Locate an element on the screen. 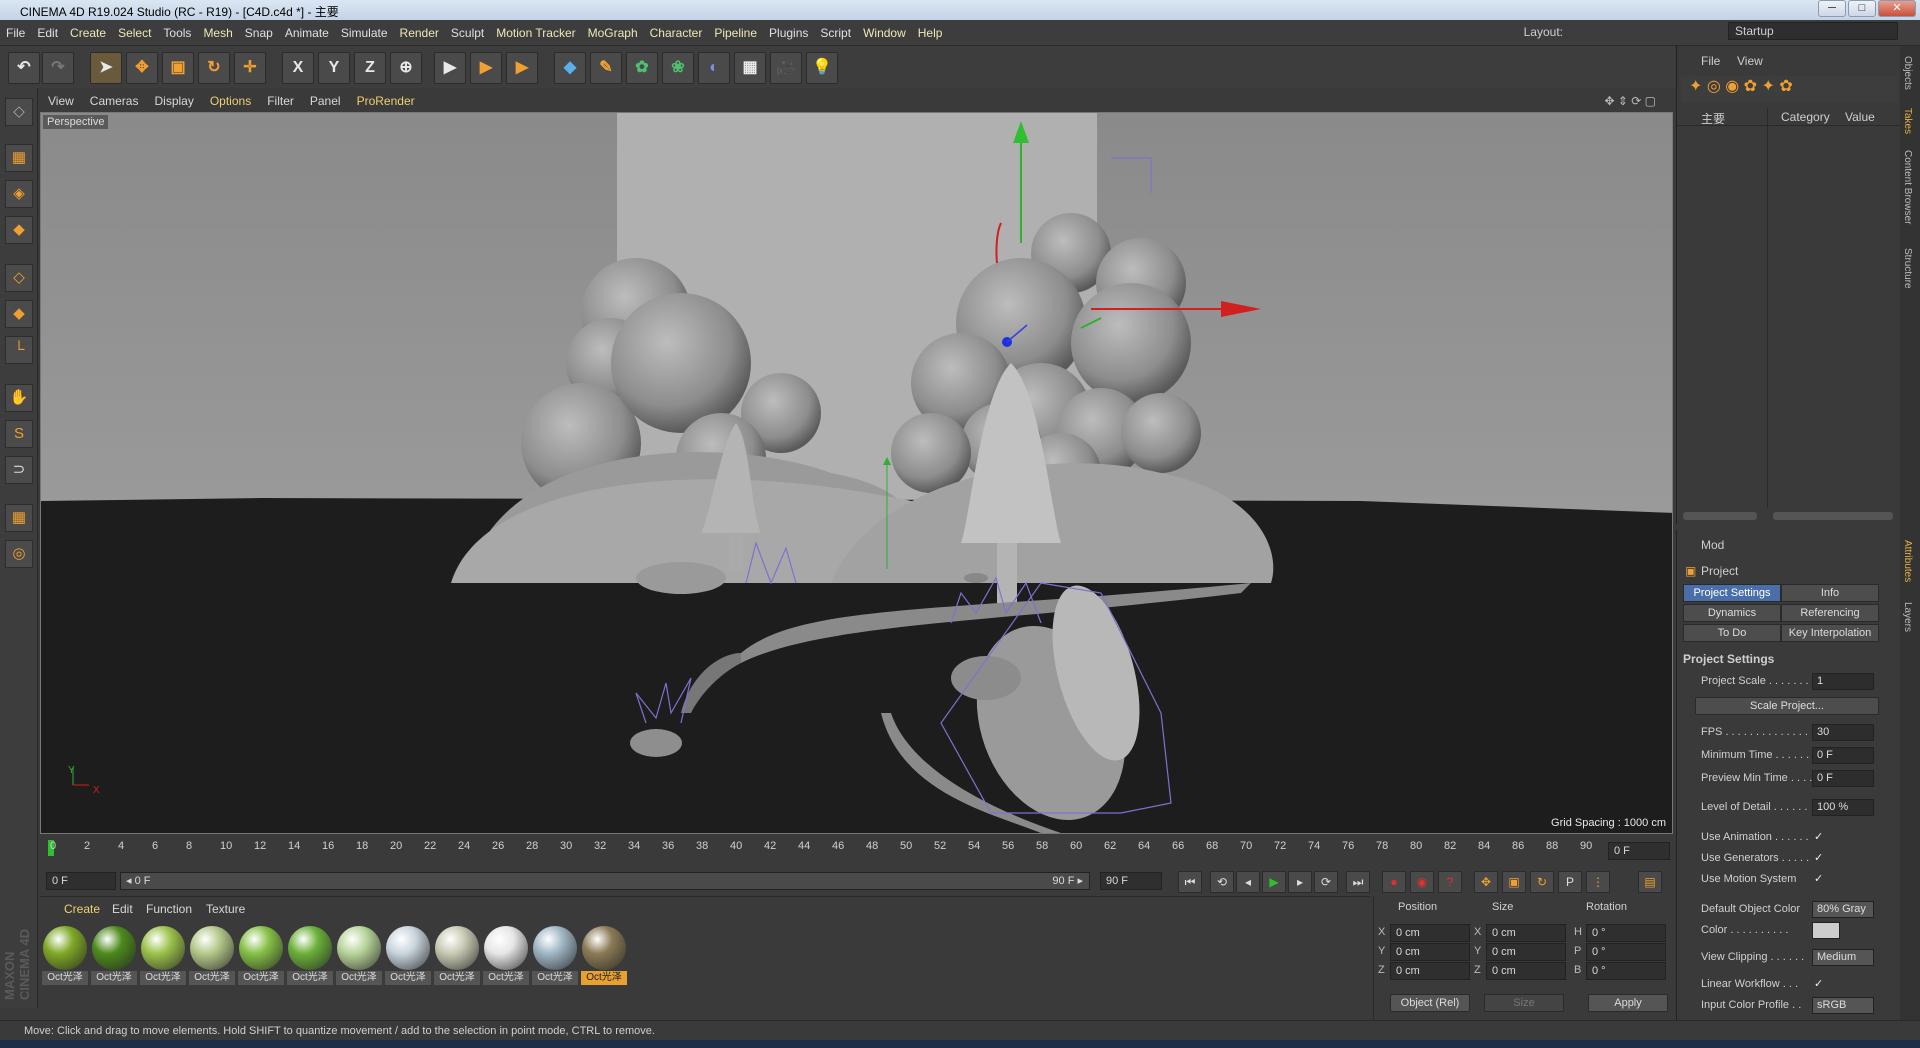 This screenshot has height=1048, width=1920. axis-mode-icon: ✋ is located at coordinates (19, 398).